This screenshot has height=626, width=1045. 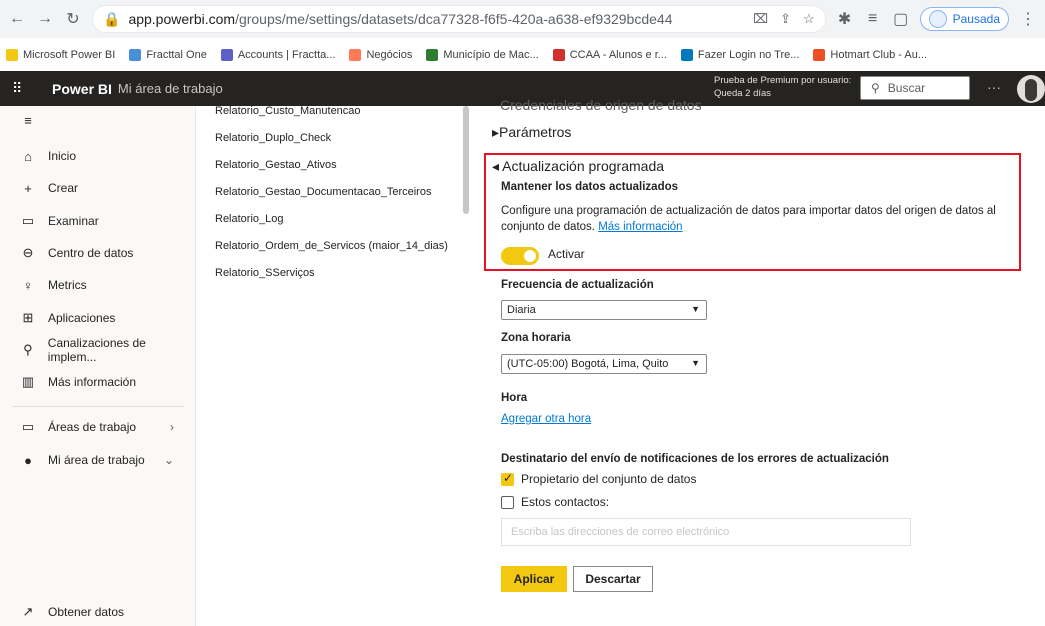 What do you see at coordinates (507, 502) in the screenshot?
I see `contacts-checkbox` at bounding box center [507, 502].